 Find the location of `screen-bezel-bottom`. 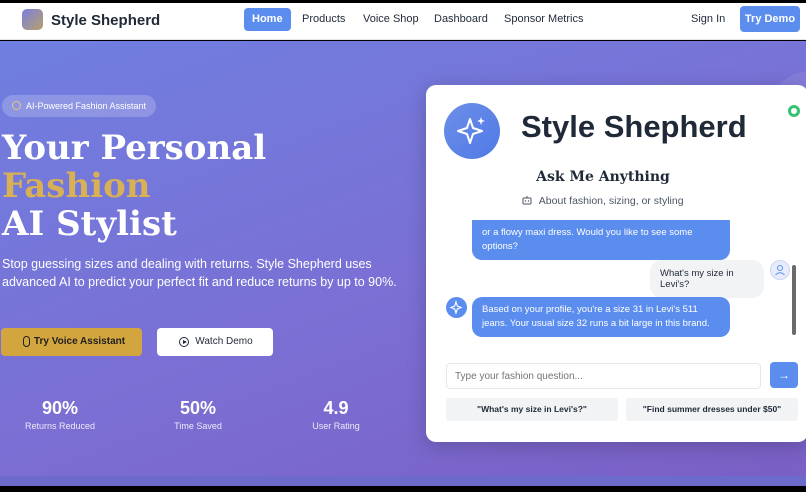

screen-bezel-bottom is located at coordinates (403, 489).